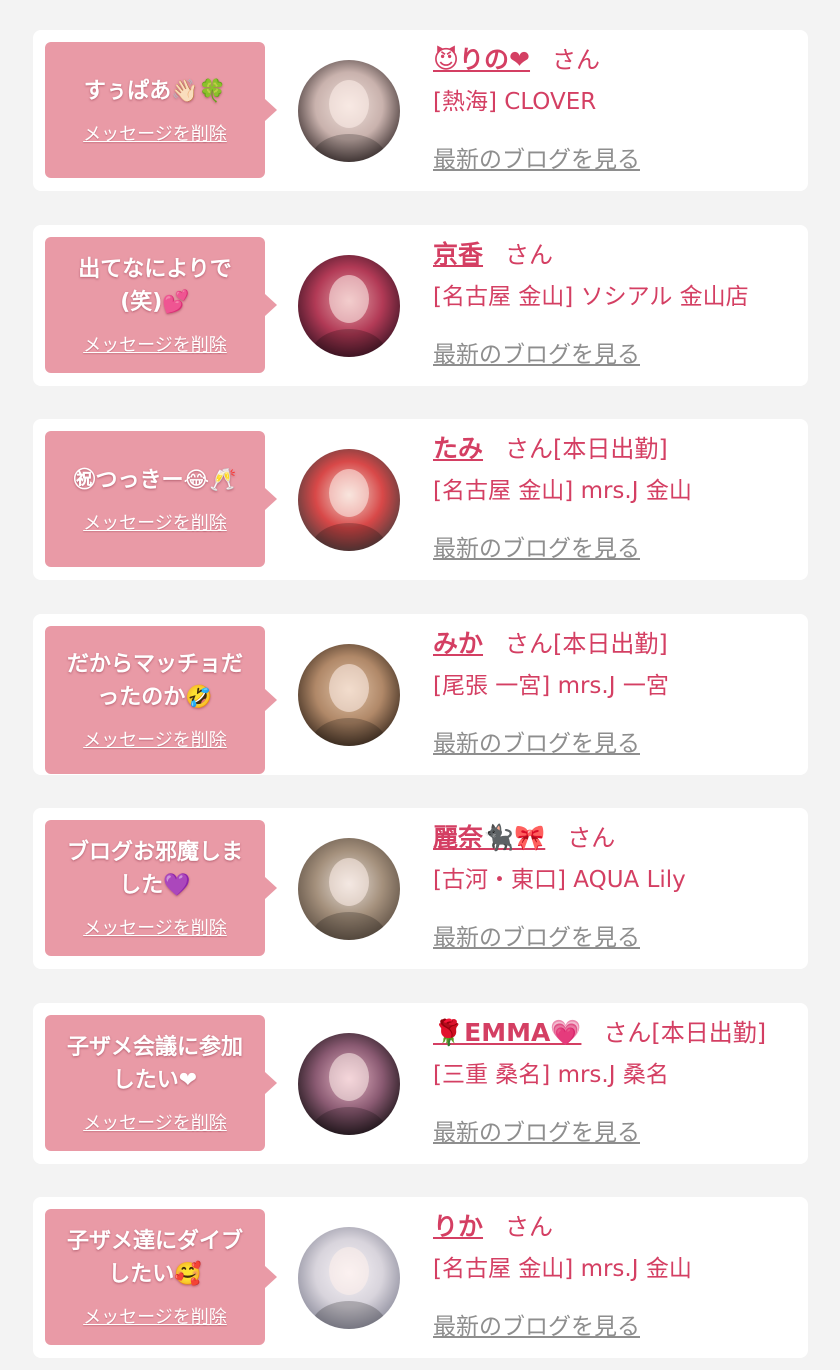 This screenshot has height=1370, width=840. I want to click on message-text: すぅぱあ👋🏻🍀, so click(155, 91).